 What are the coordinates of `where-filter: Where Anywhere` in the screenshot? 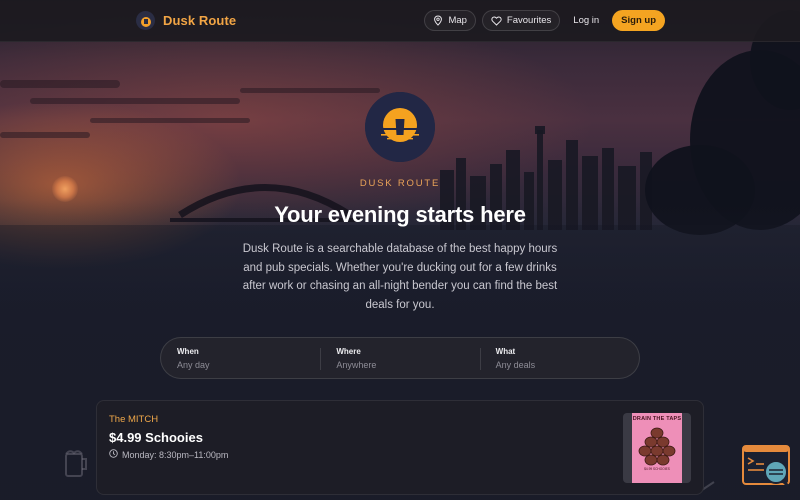 It's located at (399, 358).